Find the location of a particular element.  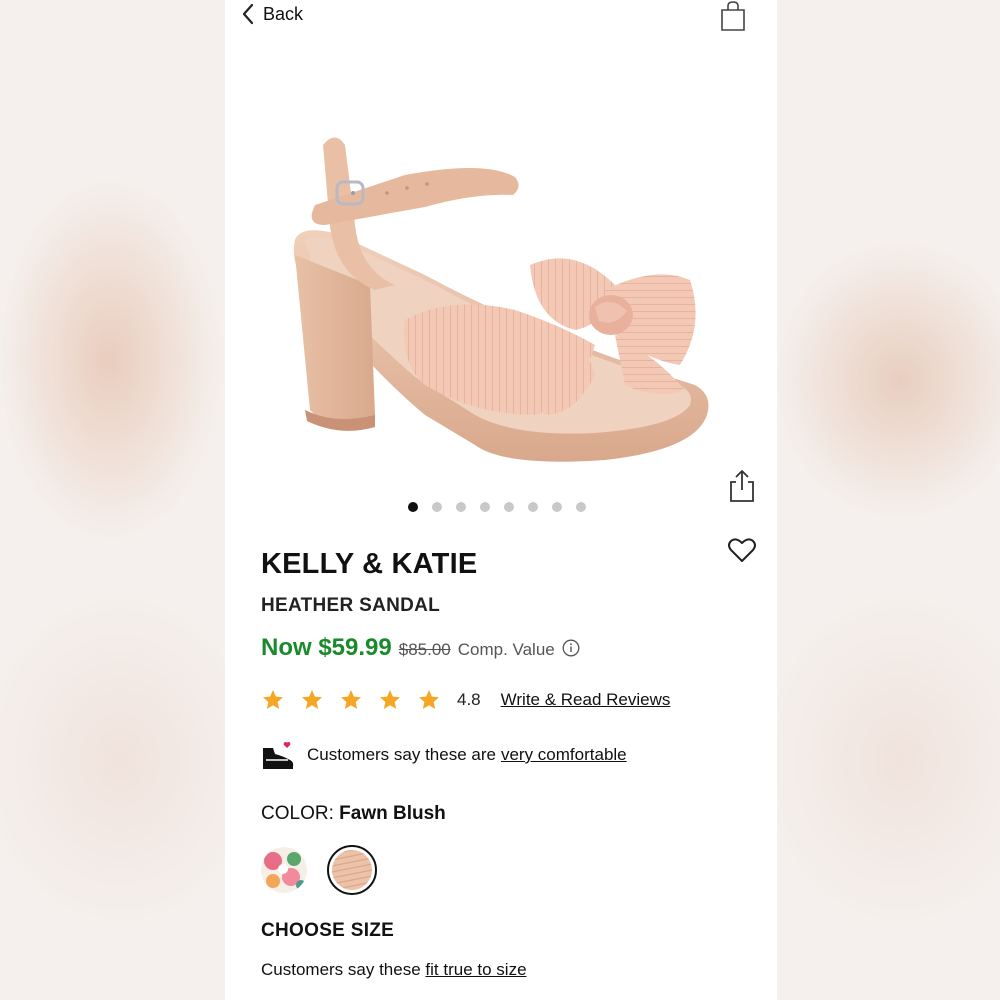

back-button: Back is located at coordinates (272, 14).